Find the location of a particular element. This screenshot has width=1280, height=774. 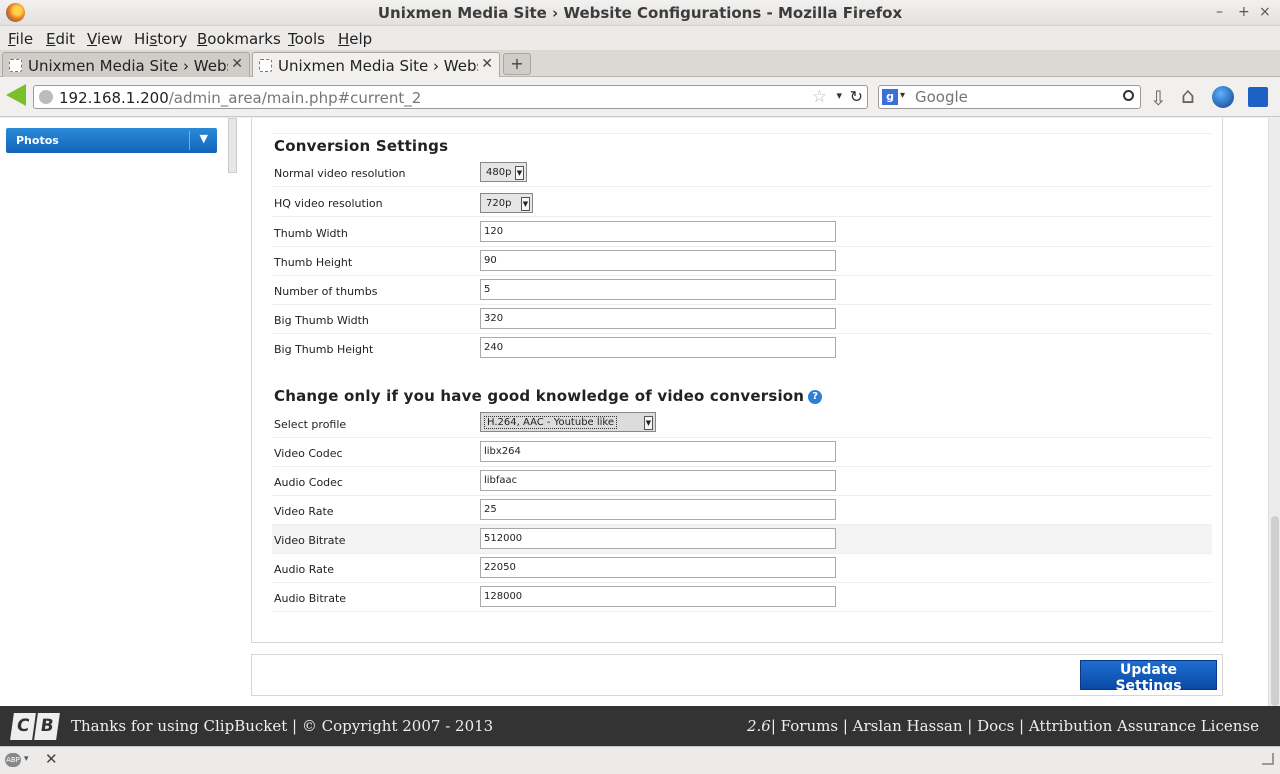

section-title-conversion: Conversion Settings is located at coordinates (361, 146).